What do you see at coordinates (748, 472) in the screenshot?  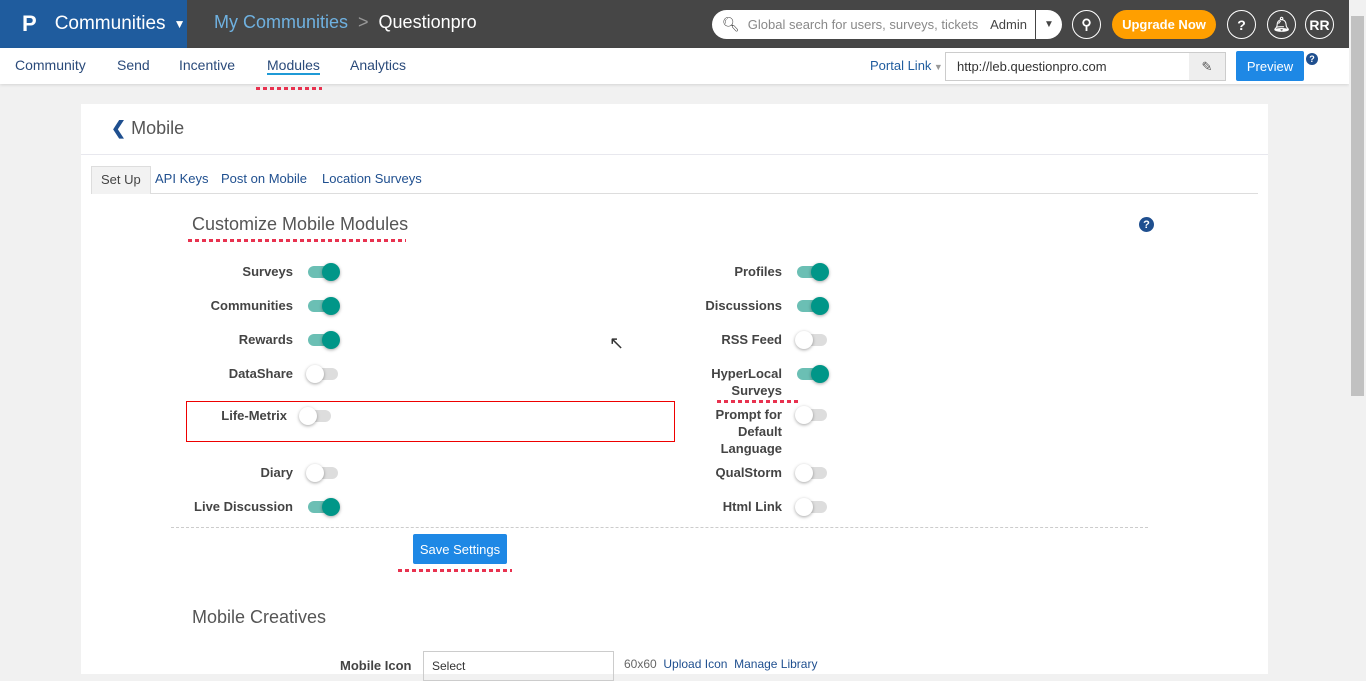 I see `module-label: QualStorm` at bounding box center [748, 472].